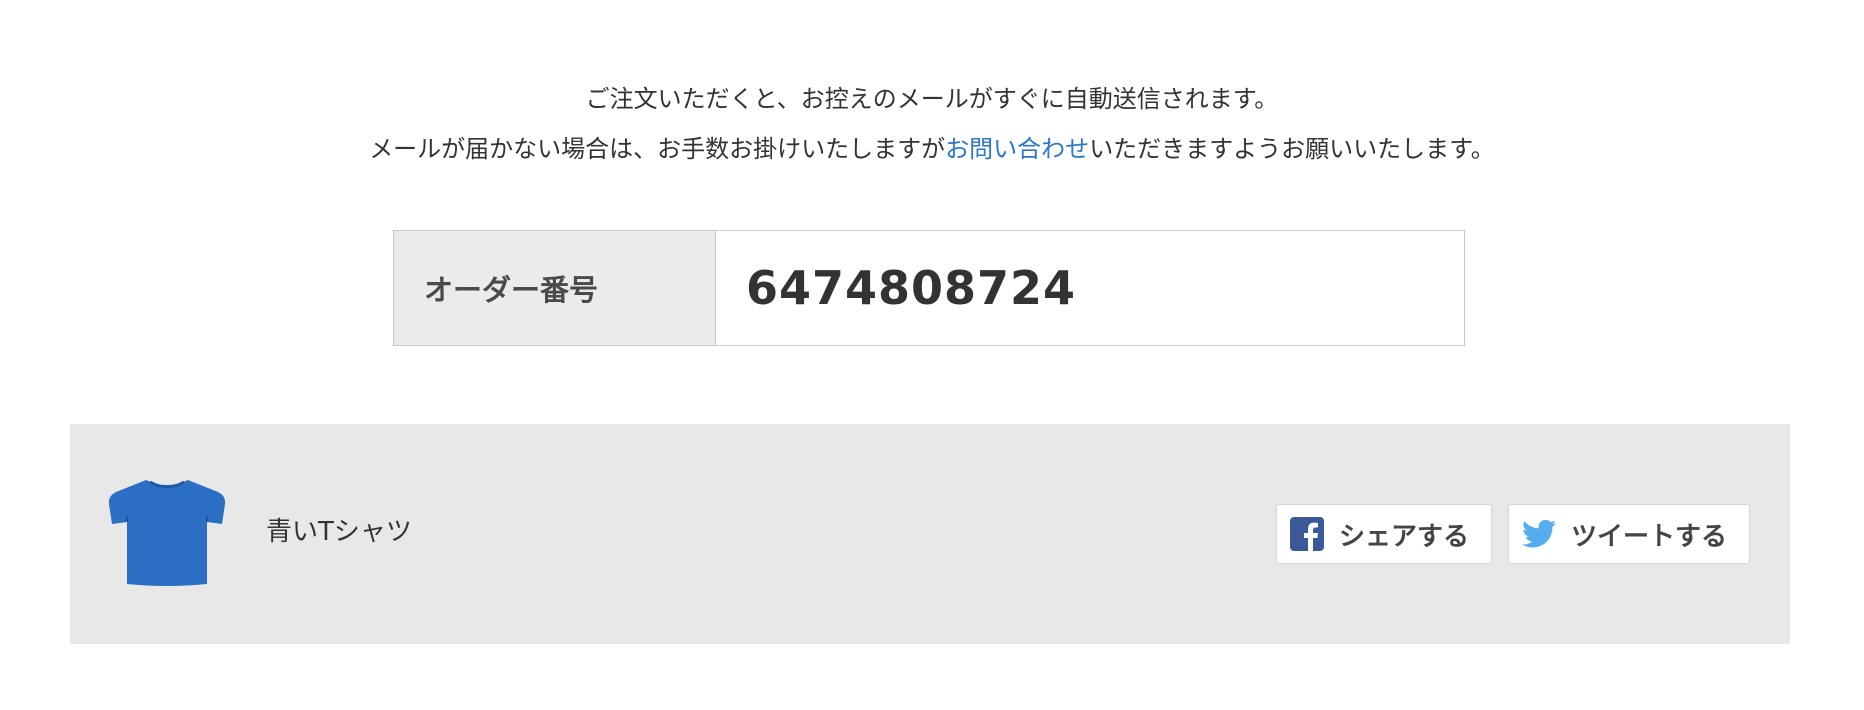  What do you see at coordinates (1649, 536) in the screenshot?
I see `twitter-tweet-label: ツイートする` at bounding box center [1649, 536].